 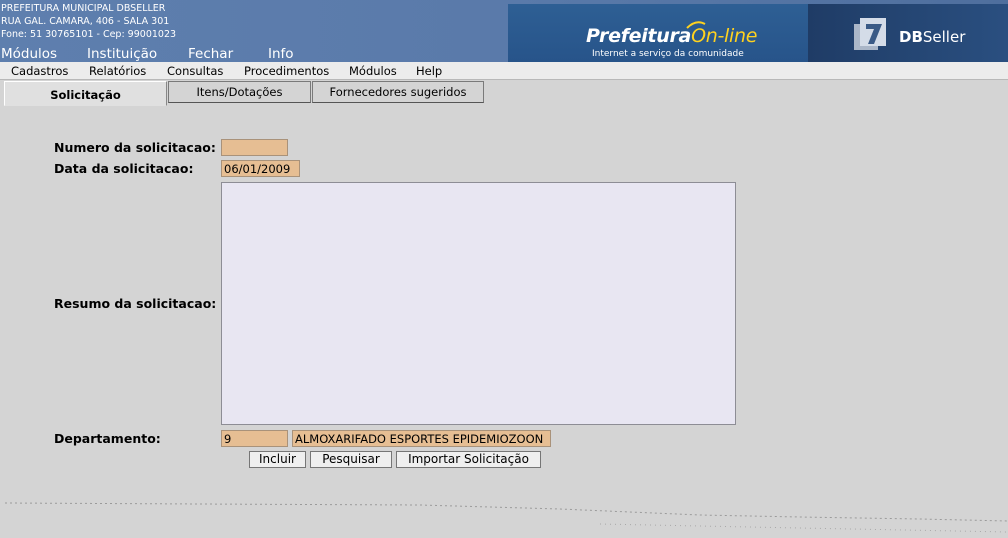 What do you see at coordinates (122, 54) in the screenshot?
I see `top-menu-instituicao: Instituição` at bounding box center [122, 54].